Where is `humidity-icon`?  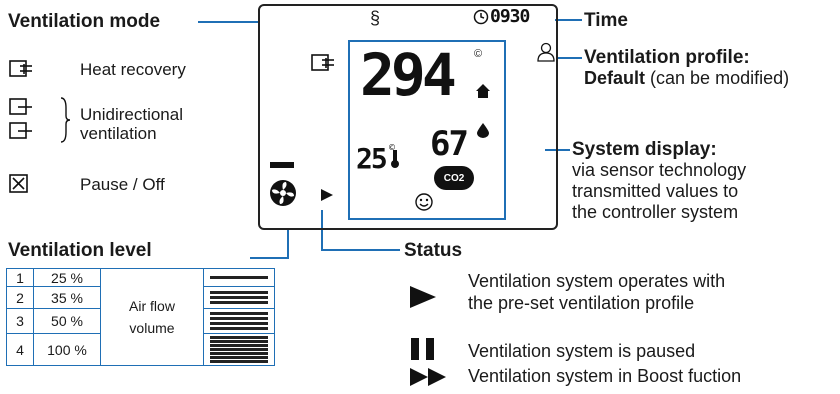 humidity-icon is located at coordinates (483, 132).